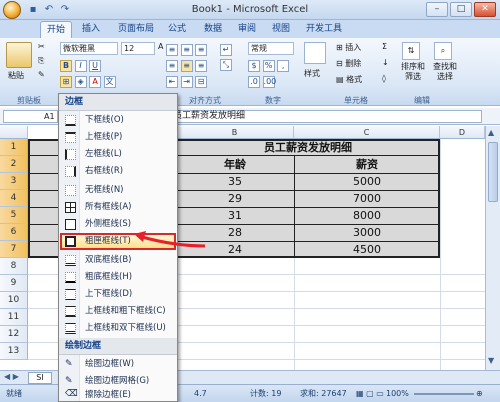 The height and width of the screenshot is (402, 500). I want to click on decrease-indent-icon: ⇤, so click(172, 82).